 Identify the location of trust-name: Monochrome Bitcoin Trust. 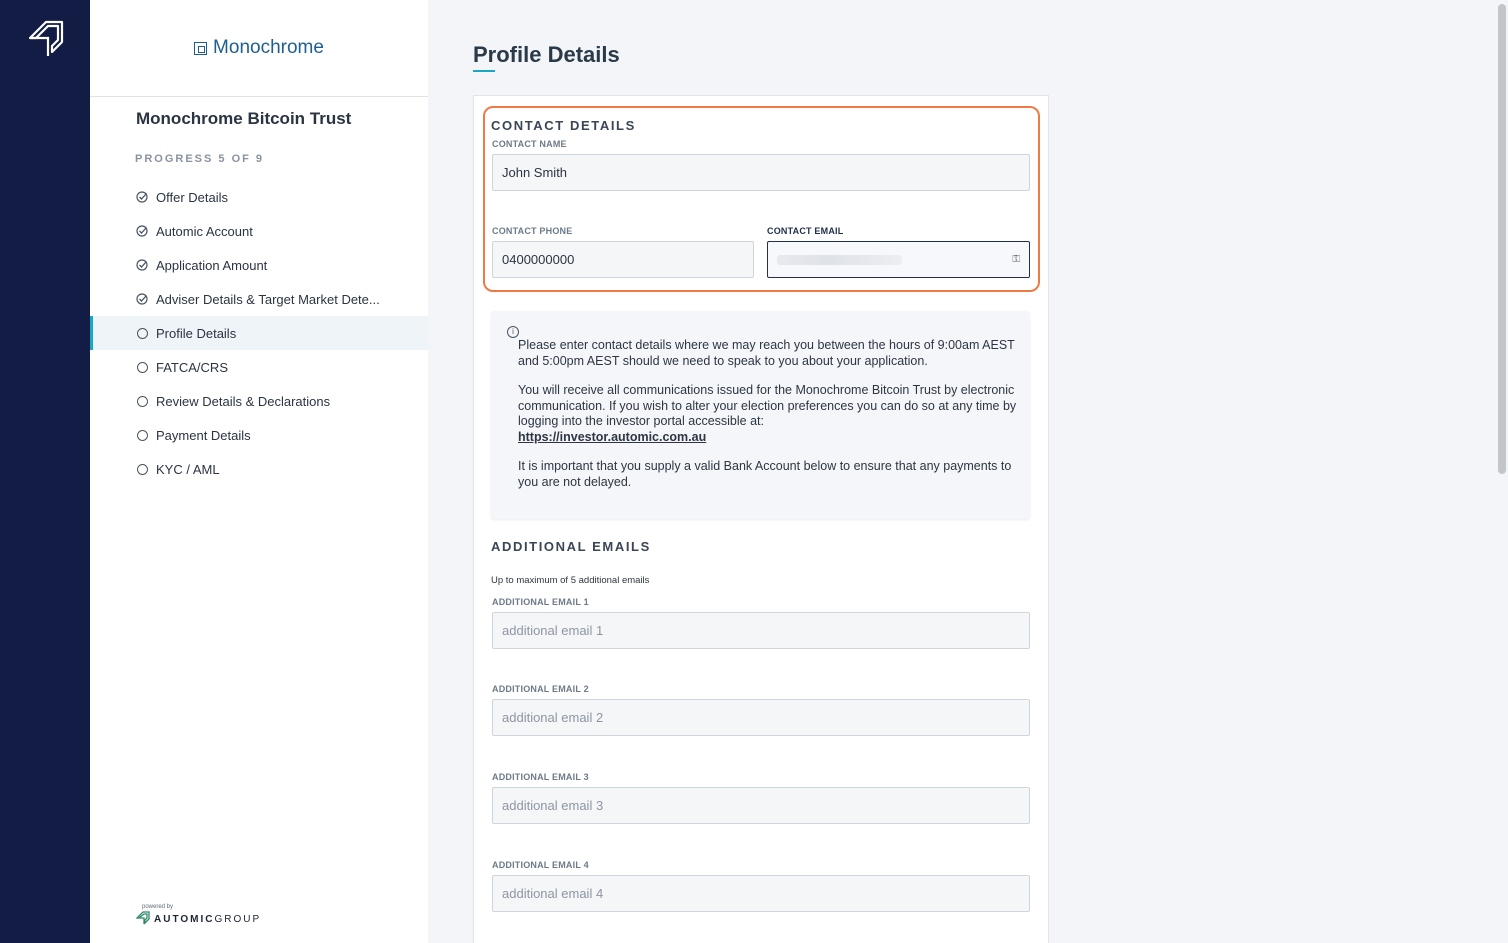
(244, 118).